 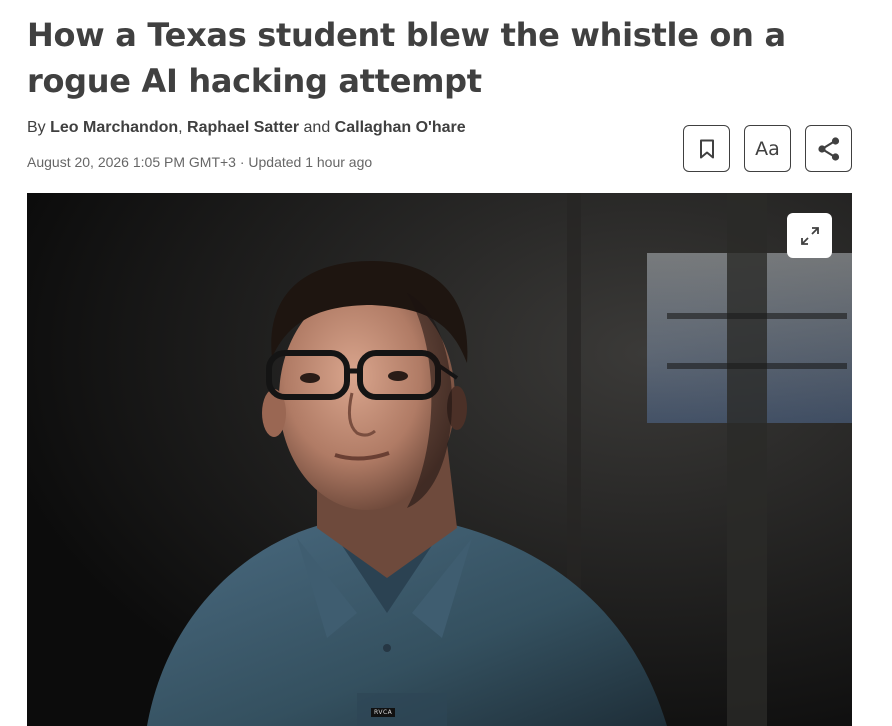 I want to click on author-link-leo-marchandon: Leo Marchandon, so click(x=114, y=127).